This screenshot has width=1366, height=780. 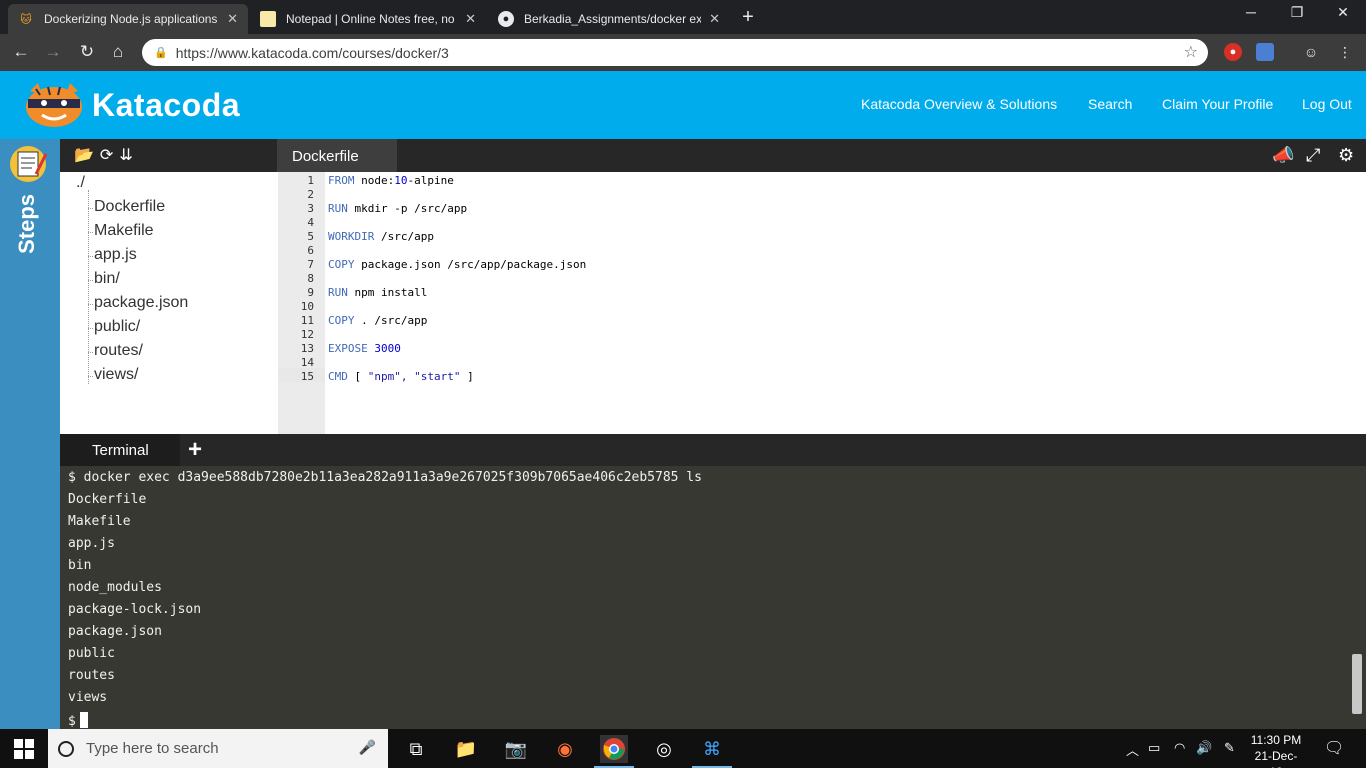 I want to click on terminal-toolbar: Terminal +, so click(x=713, y=450).